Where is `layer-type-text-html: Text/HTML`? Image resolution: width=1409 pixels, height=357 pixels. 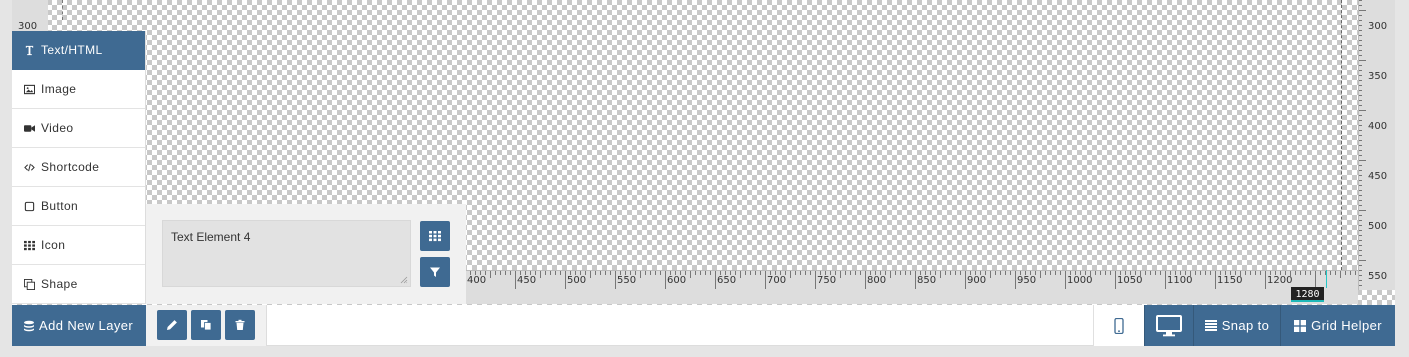
layer-type-text-html: Text/HTML is located at coordinates (78, 50).